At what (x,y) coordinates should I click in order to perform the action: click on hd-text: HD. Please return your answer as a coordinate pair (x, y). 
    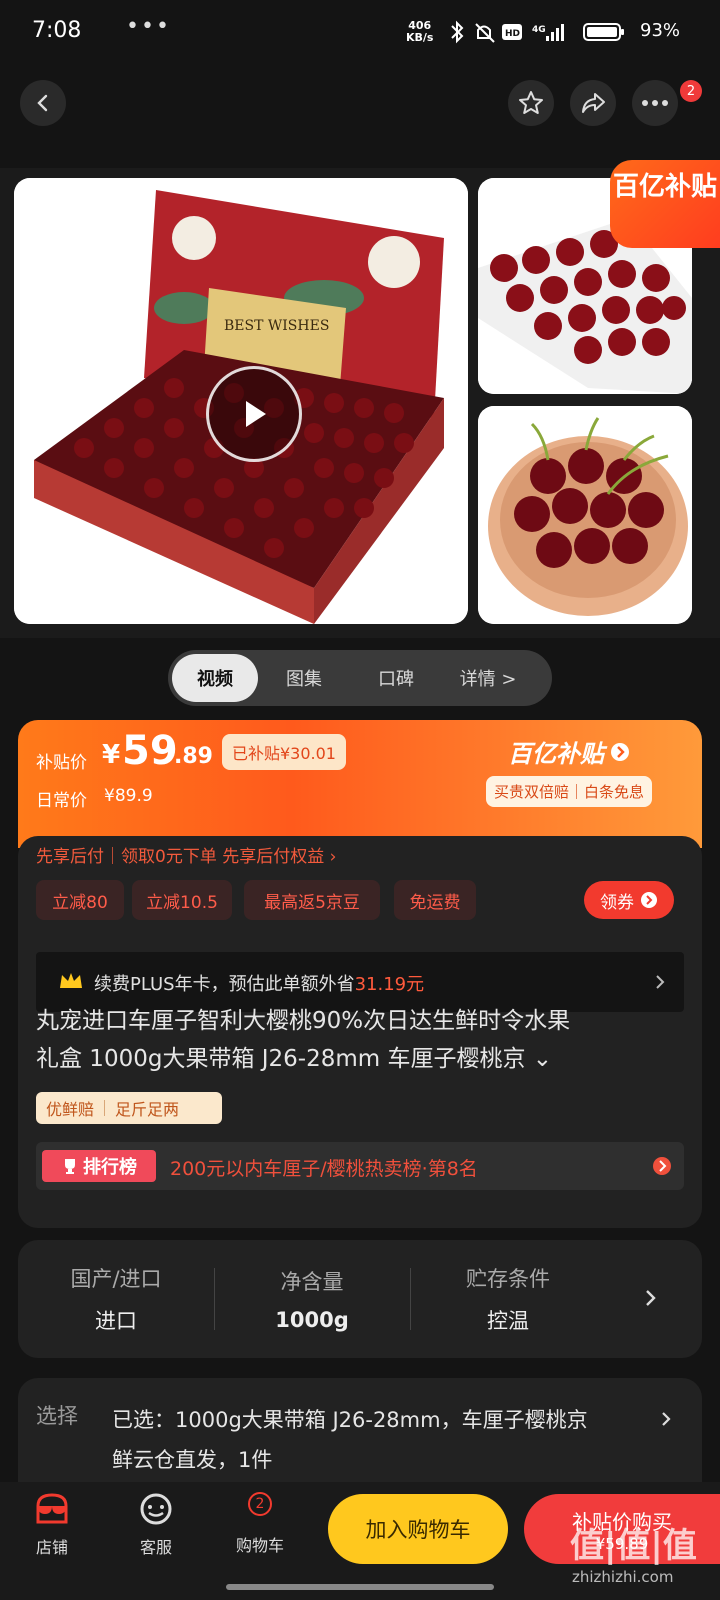
    Looking at the image, I should click on (512, 34).